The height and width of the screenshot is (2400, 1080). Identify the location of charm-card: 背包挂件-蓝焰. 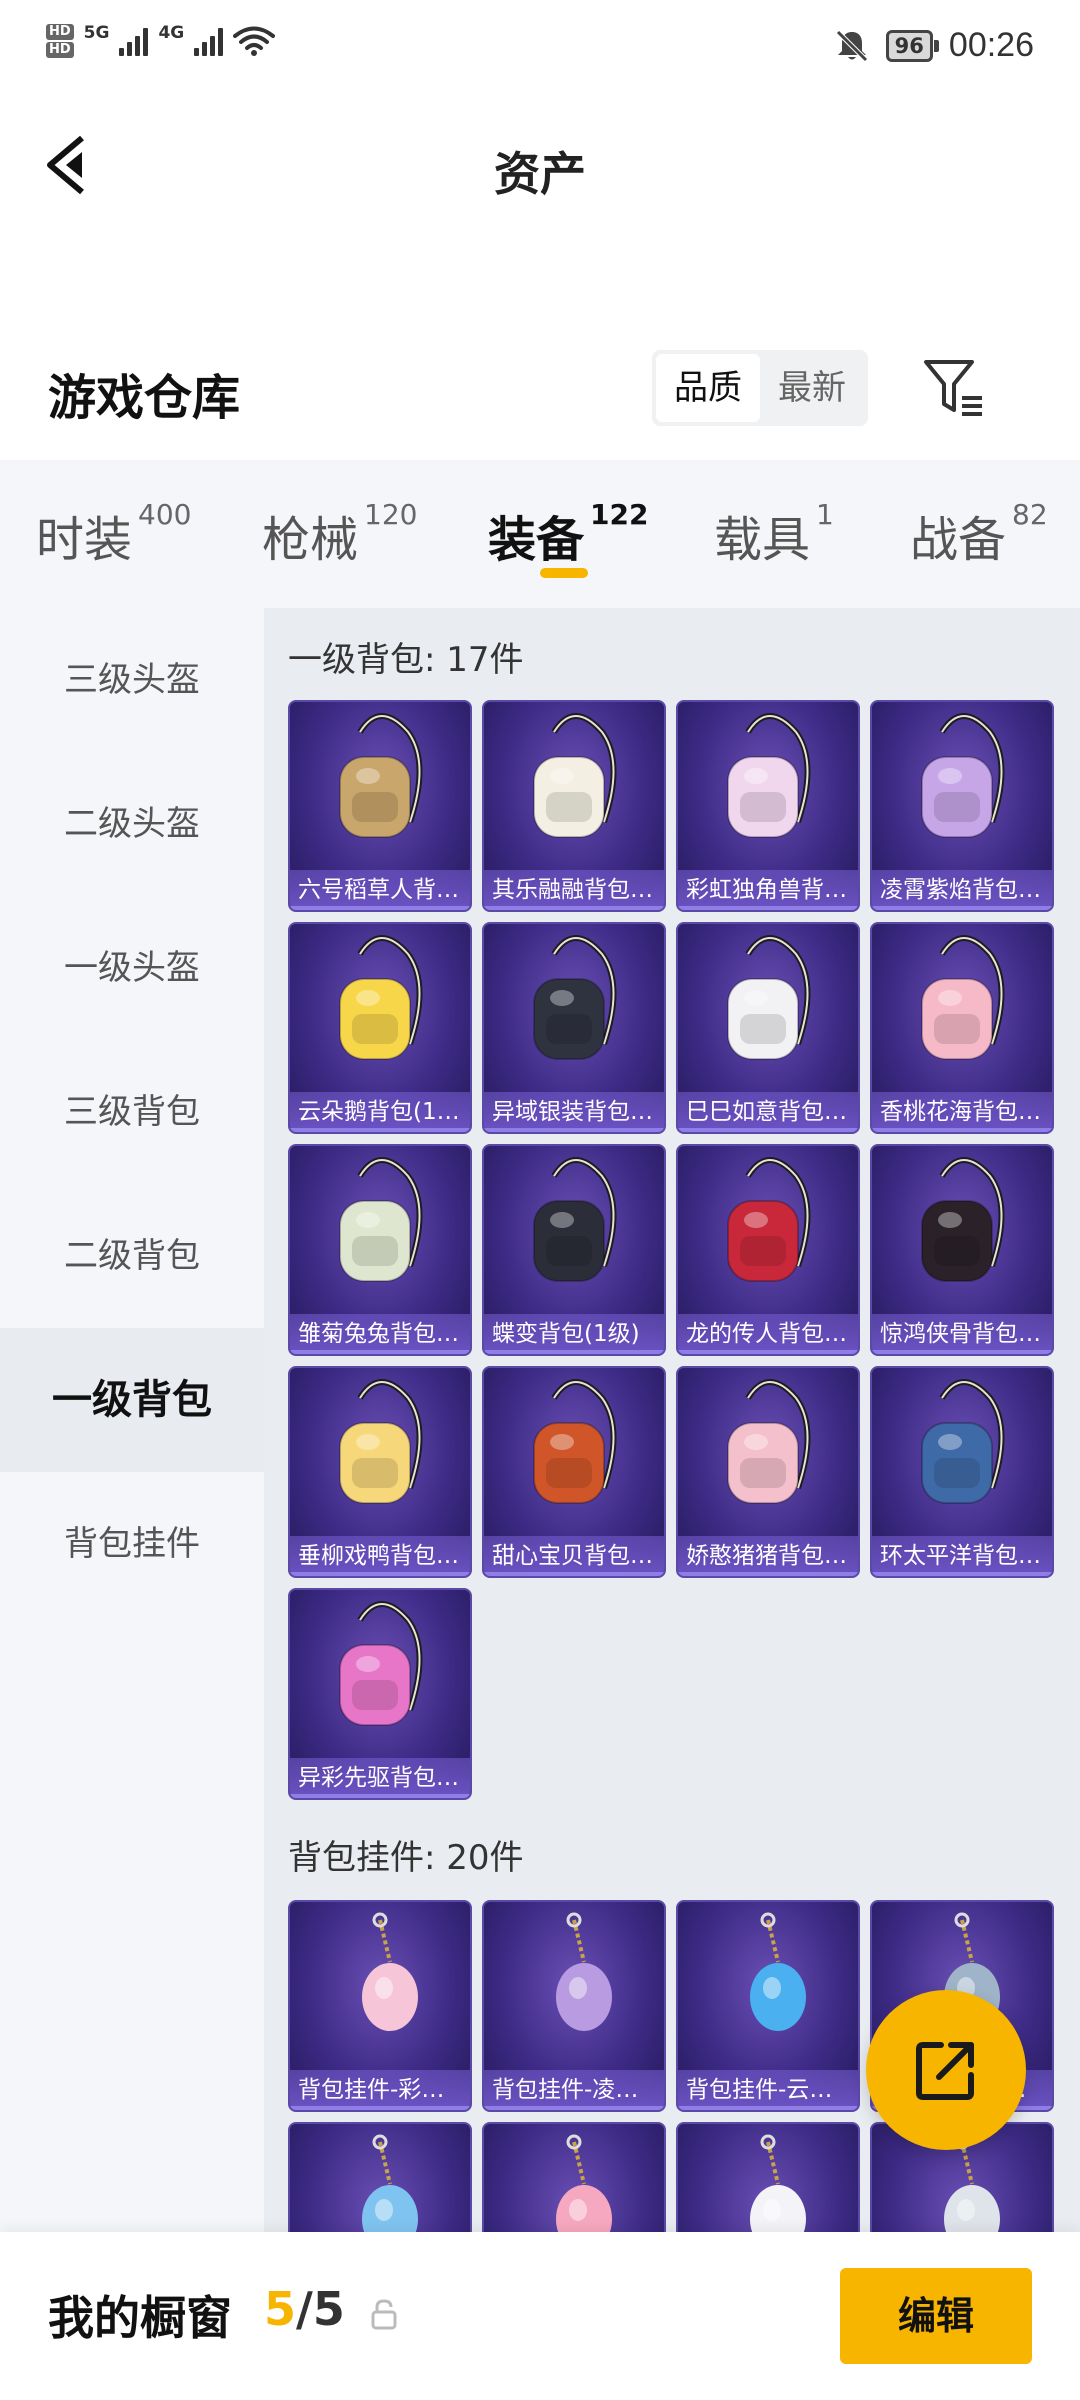
(380, 2181).